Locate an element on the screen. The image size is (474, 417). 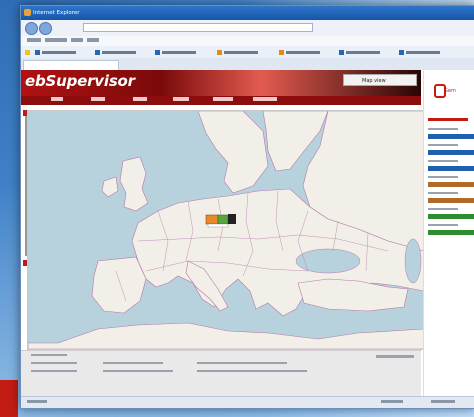
taskbar-edge is located at coordinates (9, 398).